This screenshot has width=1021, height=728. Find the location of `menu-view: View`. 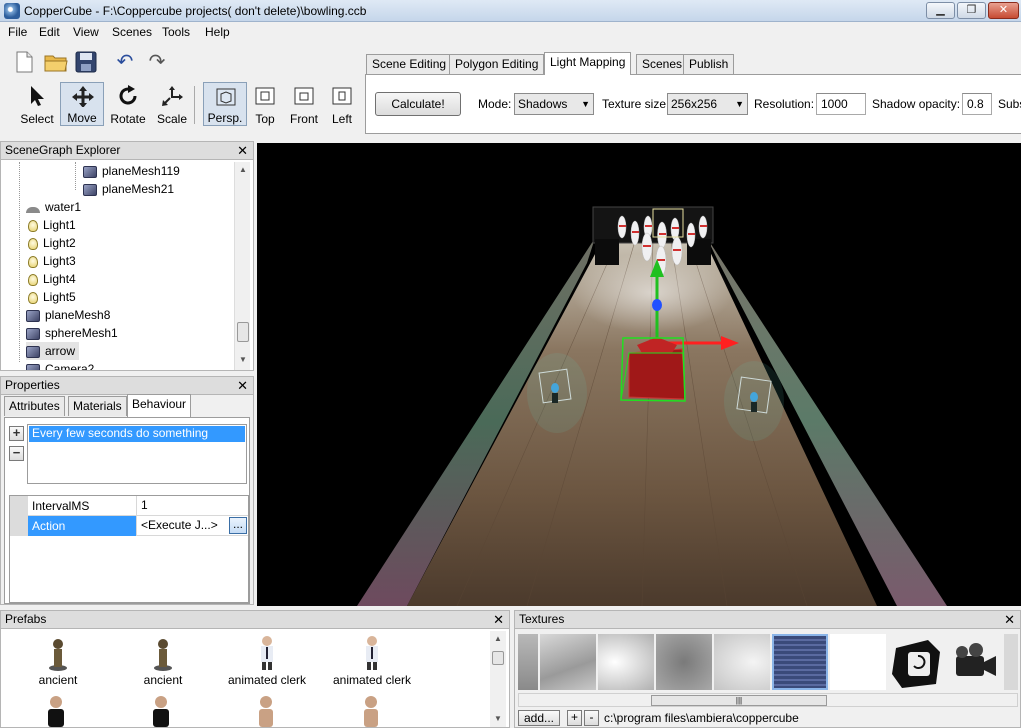

menu-view: View is located at coordinates (86, 32).